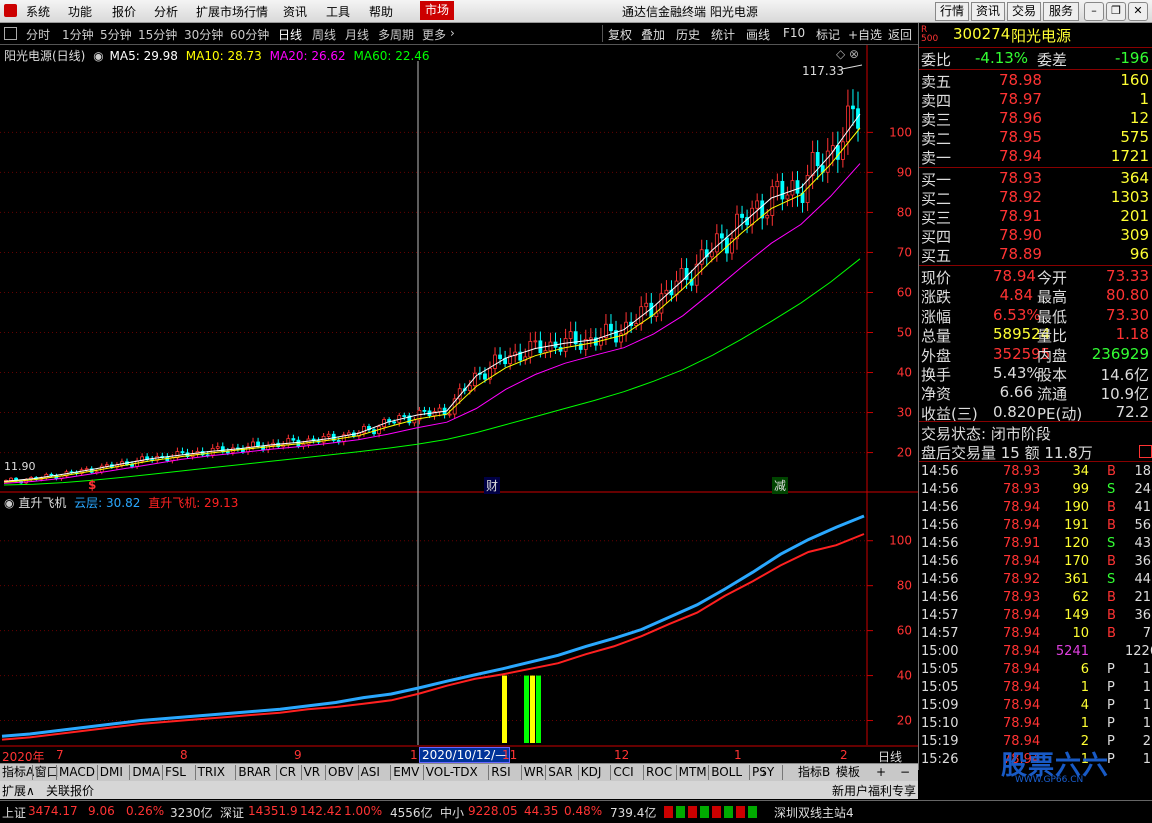 The height and width of the screenshot is (823, 1152). What do you see at coordinates (92, 485) in the screenshot?
I see `marker-dividend: $` at bounding box center [92, 485].